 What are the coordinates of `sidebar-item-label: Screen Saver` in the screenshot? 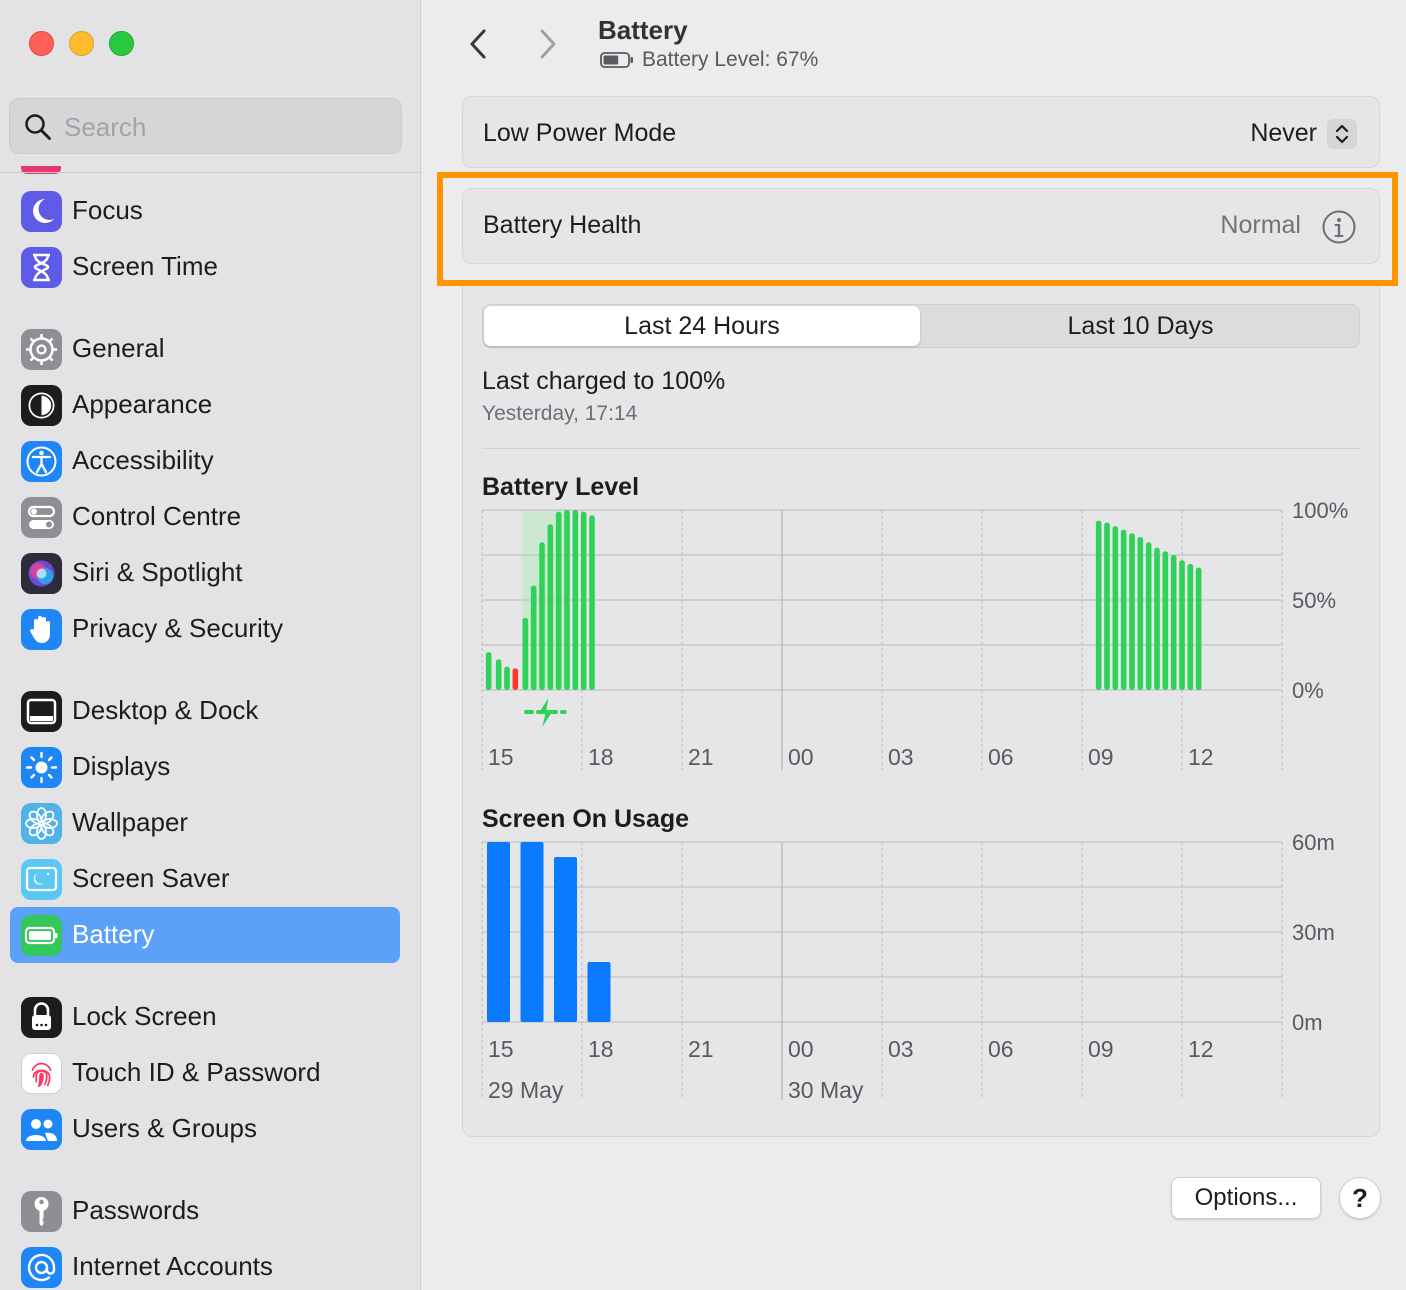 It's located at (151, 878).